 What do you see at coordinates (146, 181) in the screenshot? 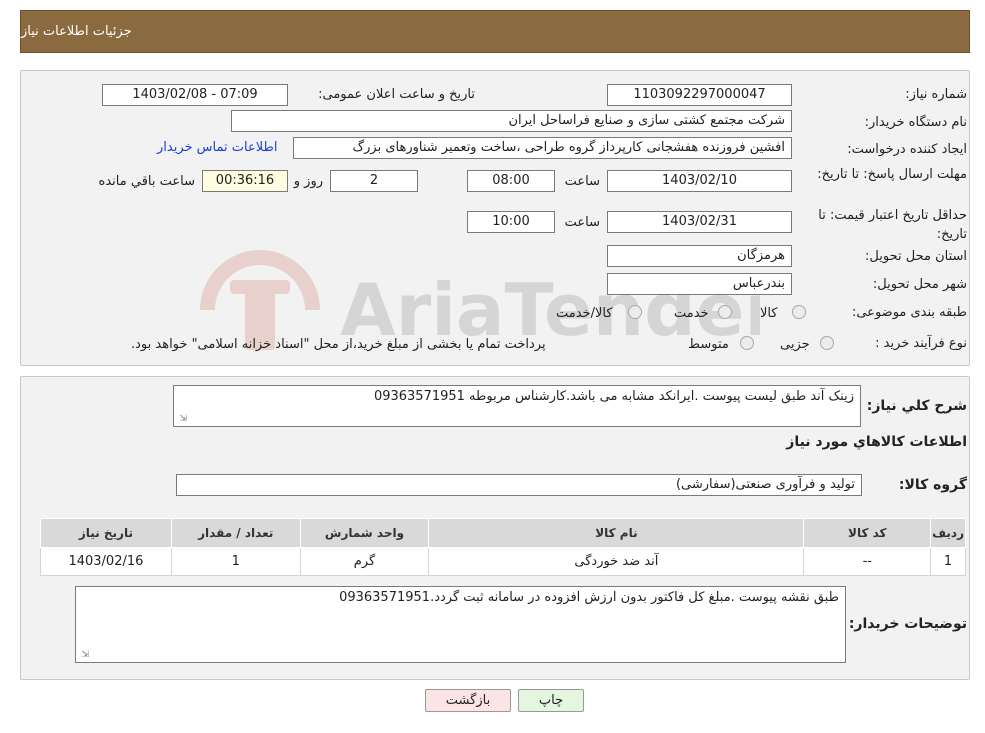
I see `remaining-time-label: ساعت باقي مانده` at bounding box center [146, 181].